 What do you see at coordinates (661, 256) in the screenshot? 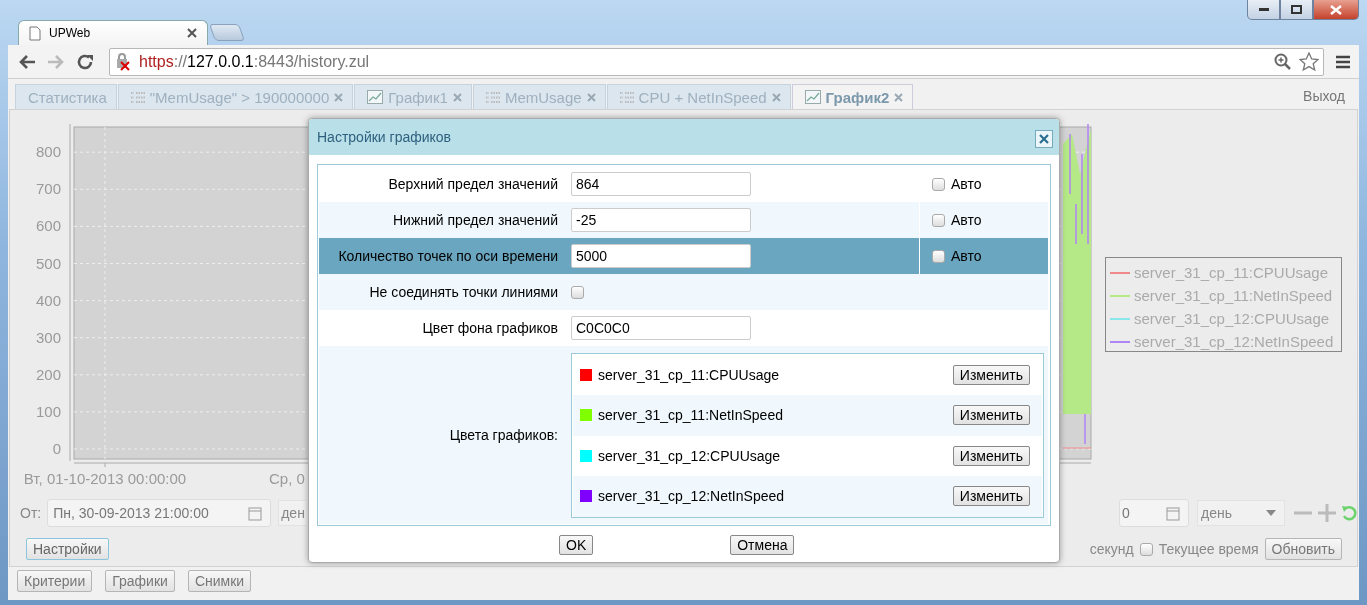
I see `input-field: 5000` at bounding box center [661, 256].